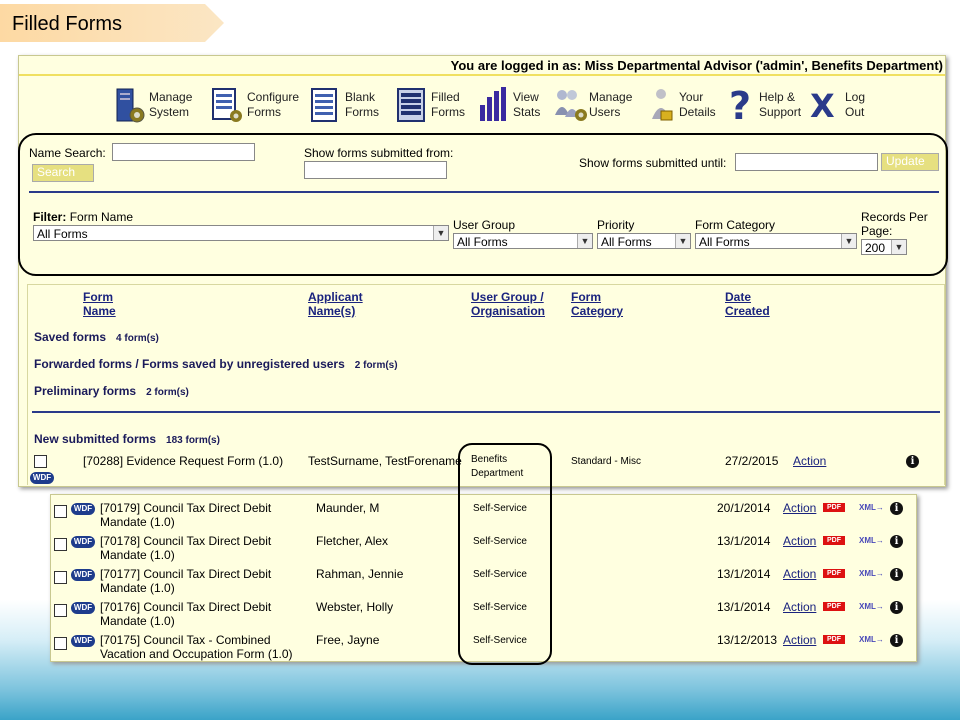  Describe the element at coordinates (375, 170) in the screenshot. I see `submitted-from-input` at that location.